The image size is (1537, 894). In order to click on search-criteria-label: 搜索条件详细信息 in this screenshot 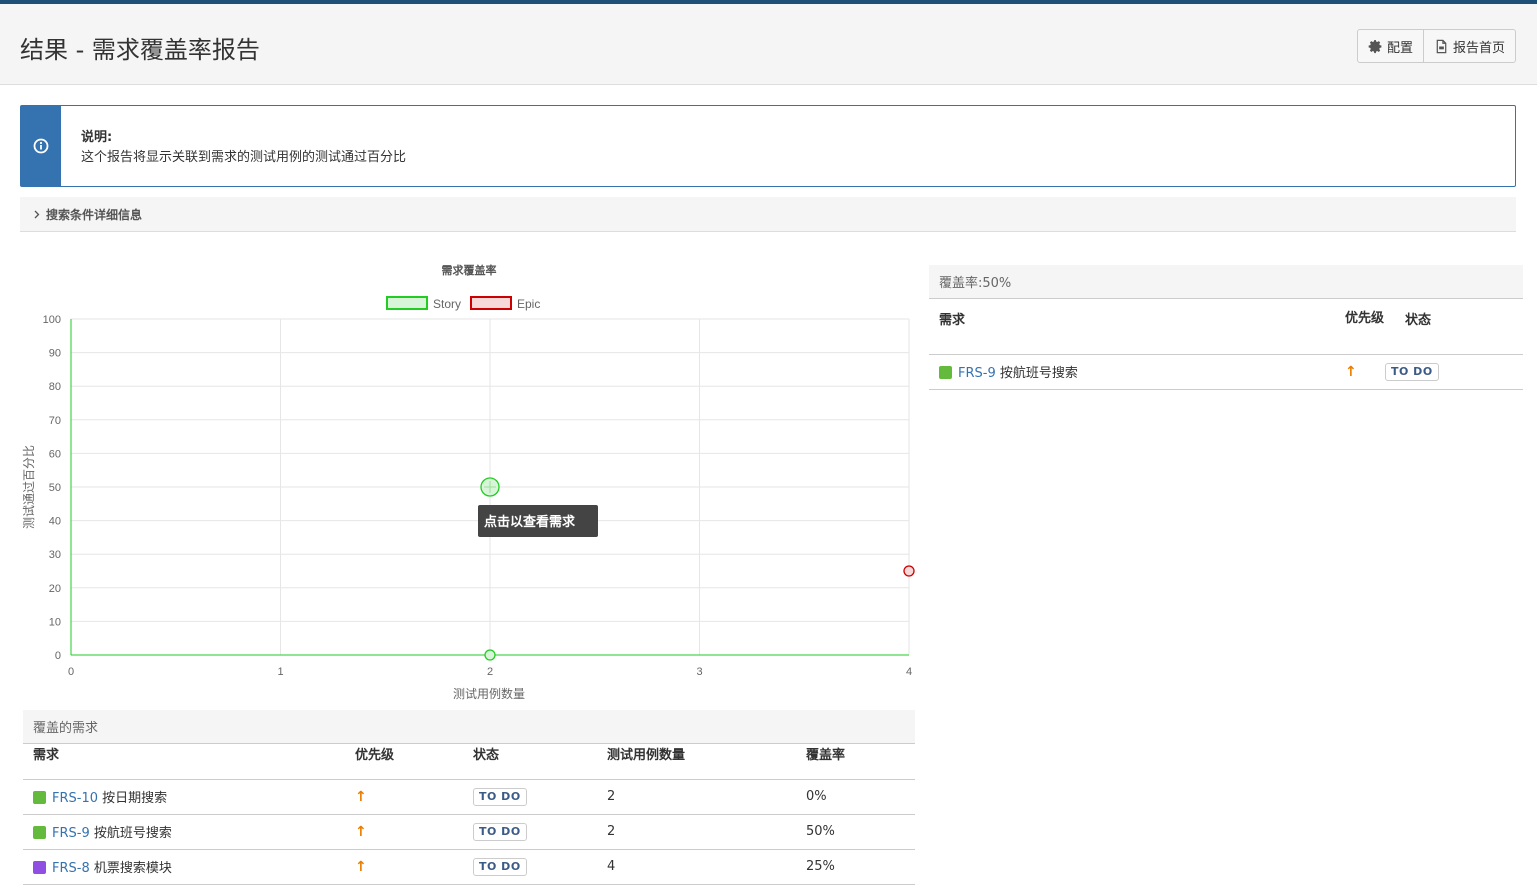, I will do `click(94, 214)`.